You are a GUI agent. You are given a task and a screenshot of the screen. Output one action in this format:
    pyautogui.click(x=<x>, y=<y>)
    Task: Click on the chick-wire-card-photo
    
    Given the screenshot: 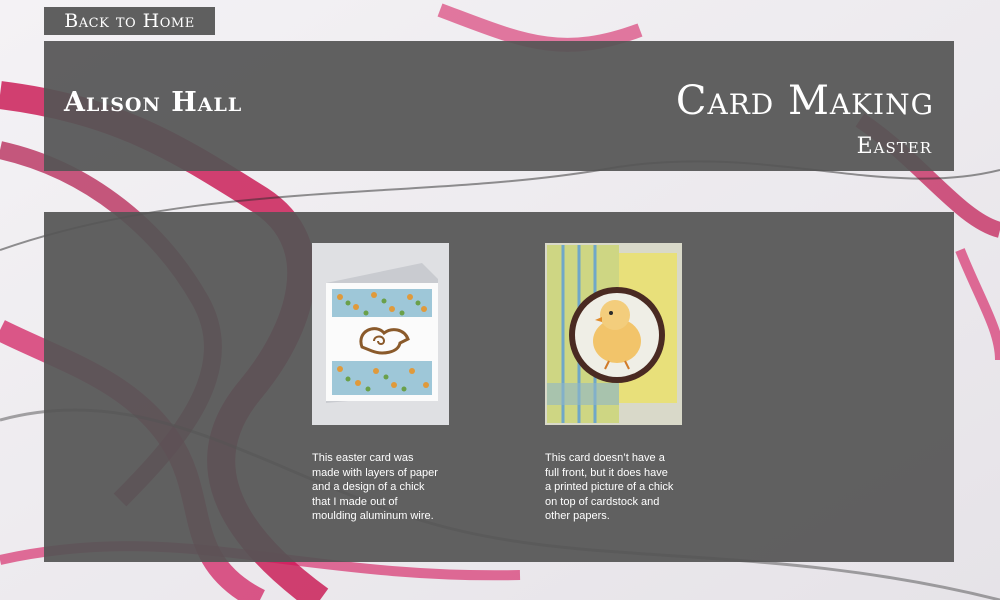 What is the action you would take?
    pyautogui.click(x=380, y=334)
    